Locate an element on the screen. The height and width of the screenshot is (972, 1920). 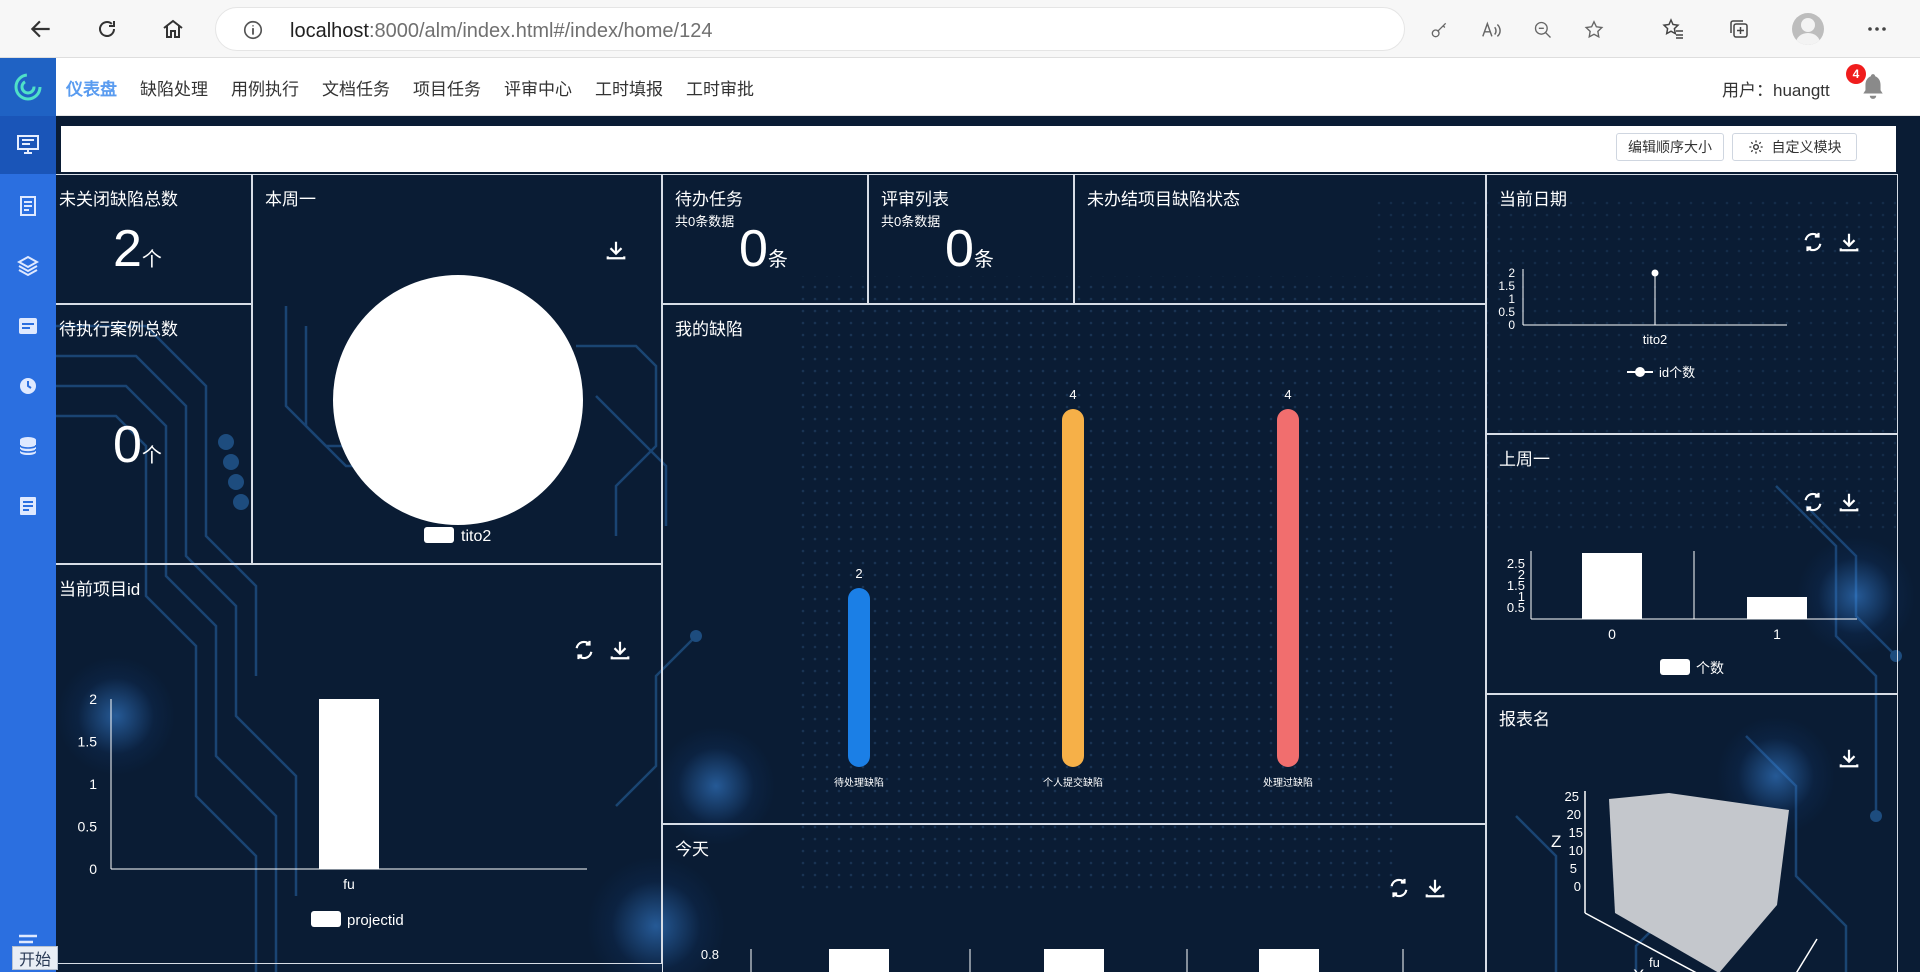
3d-surface-chart: 25 20 15 10 5 0 Z X fu is located at coordinates (1684, 880).